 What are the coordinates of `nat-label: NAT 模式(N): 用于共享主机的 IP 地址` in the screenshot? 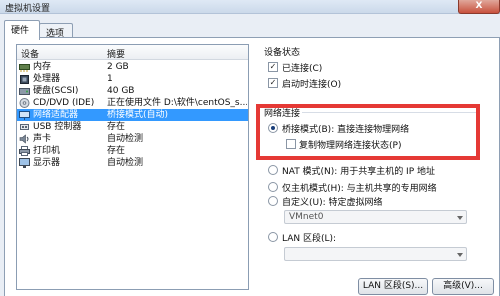 It's located at (358, 170).